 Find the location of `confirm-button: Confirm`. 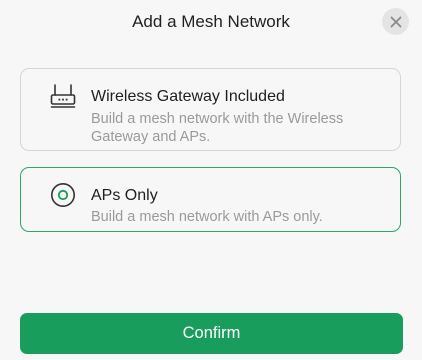

confirm-button: Confirm is located at coordinates (211, 333).